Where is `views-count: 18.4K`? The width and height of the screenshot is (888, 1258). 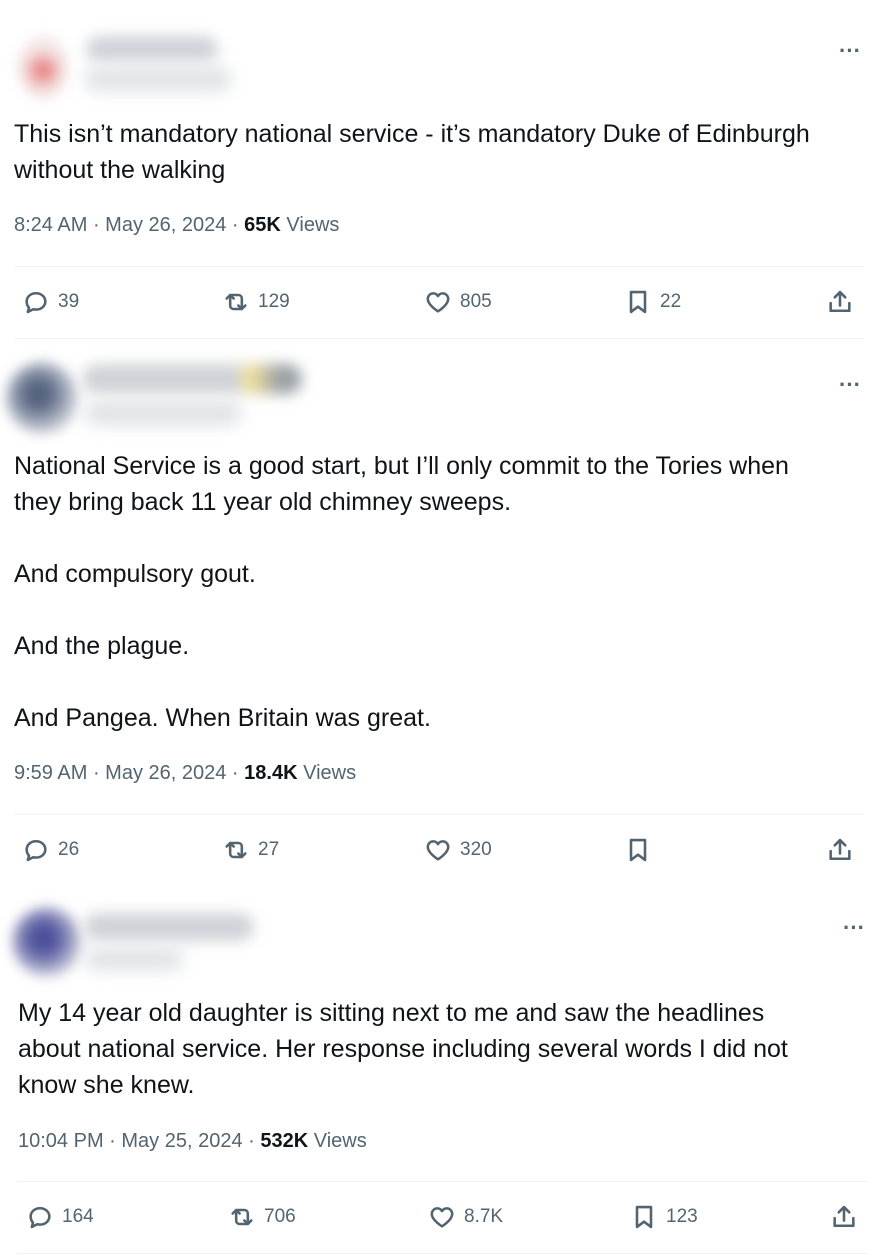
views-count: 18.4K is located at coordinates (271, 773).